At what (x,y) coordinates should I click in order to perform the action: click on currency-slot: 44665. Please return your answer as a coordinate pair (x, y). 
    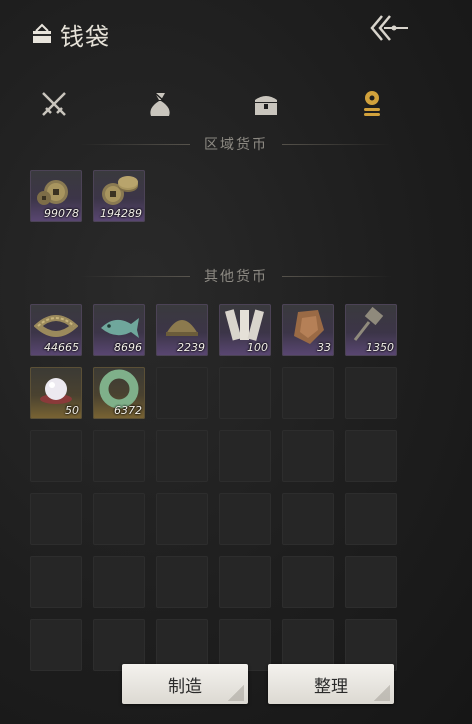
    Looking at the image, I should click on (56, 330).